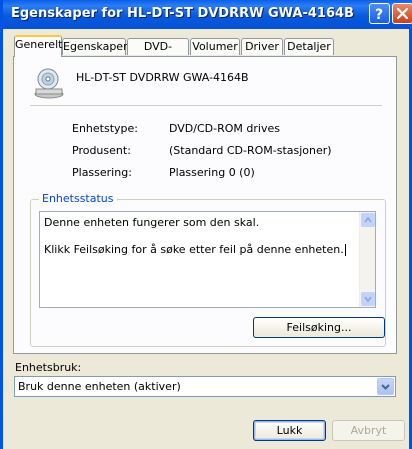  Describe the element at coordinates (212, 172) in the screenshot. I see `location-value: Plassering 0 (0)` at that location.